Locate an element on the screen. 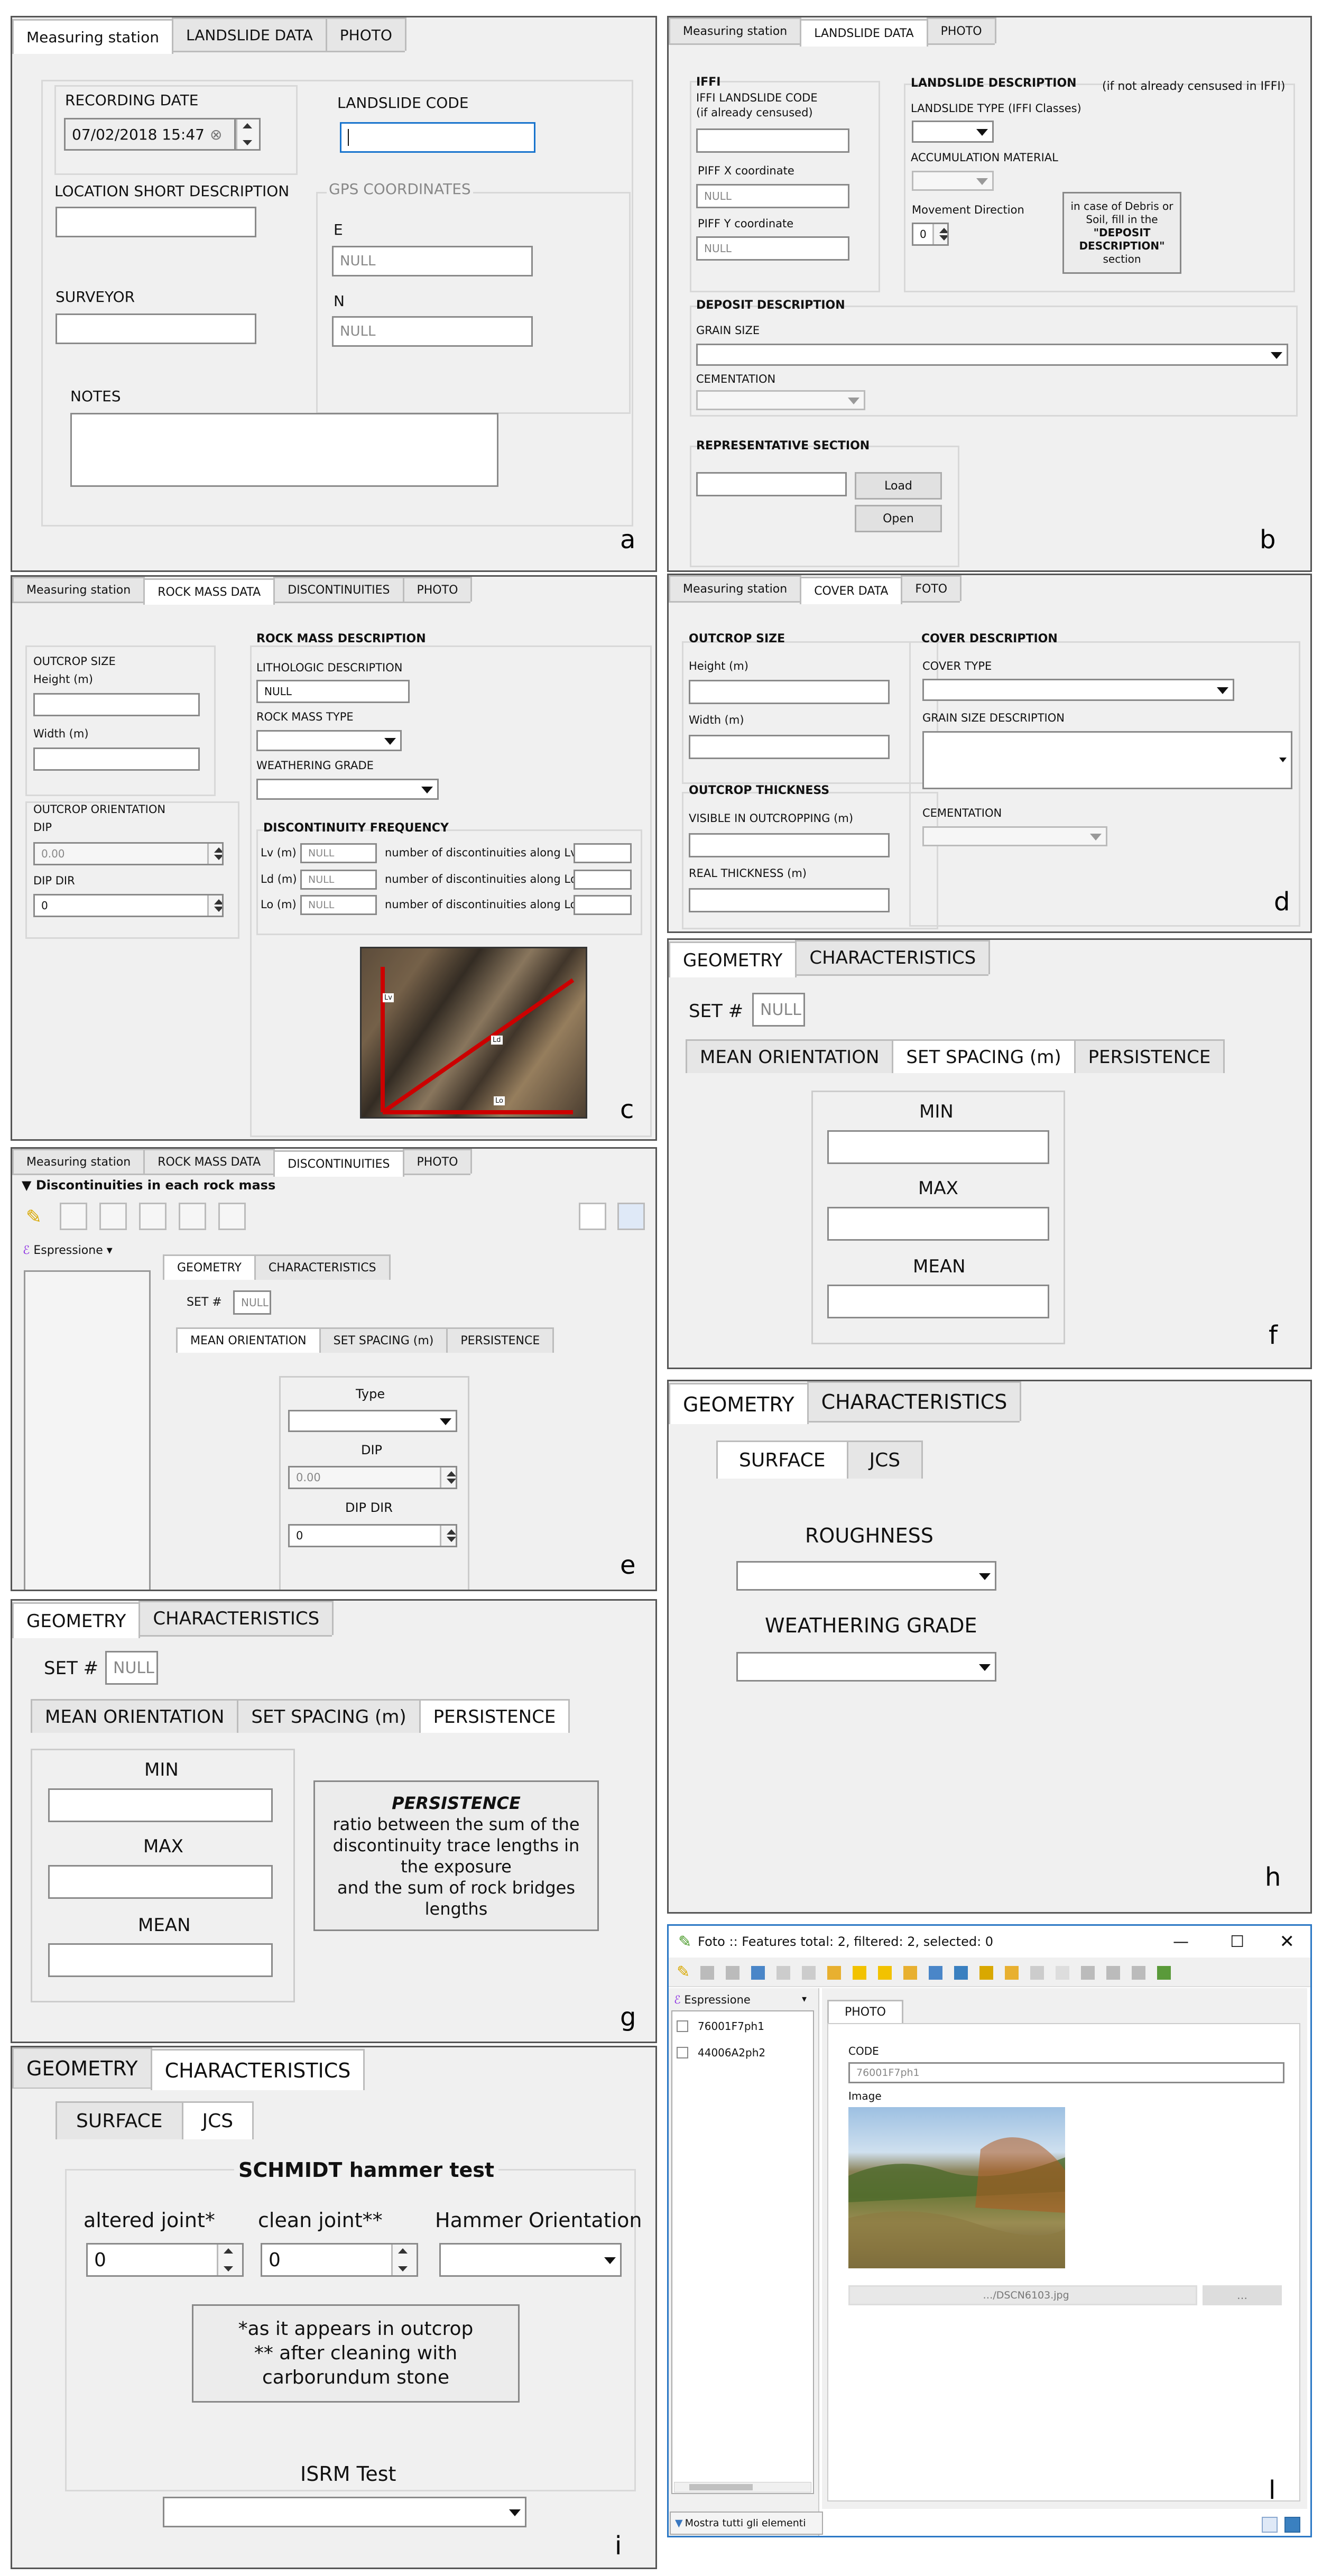 The height and width of the screenshot is (2576, 1322). horizontal-scrollbar is located at coordinates (743, 2487).